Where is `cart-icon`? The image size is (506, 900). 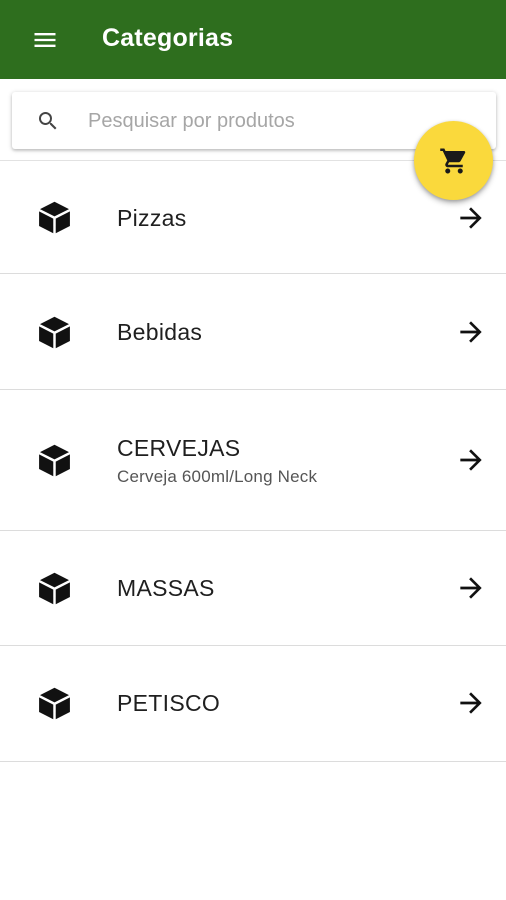
cart-icon is located at coordinates (452, 160).